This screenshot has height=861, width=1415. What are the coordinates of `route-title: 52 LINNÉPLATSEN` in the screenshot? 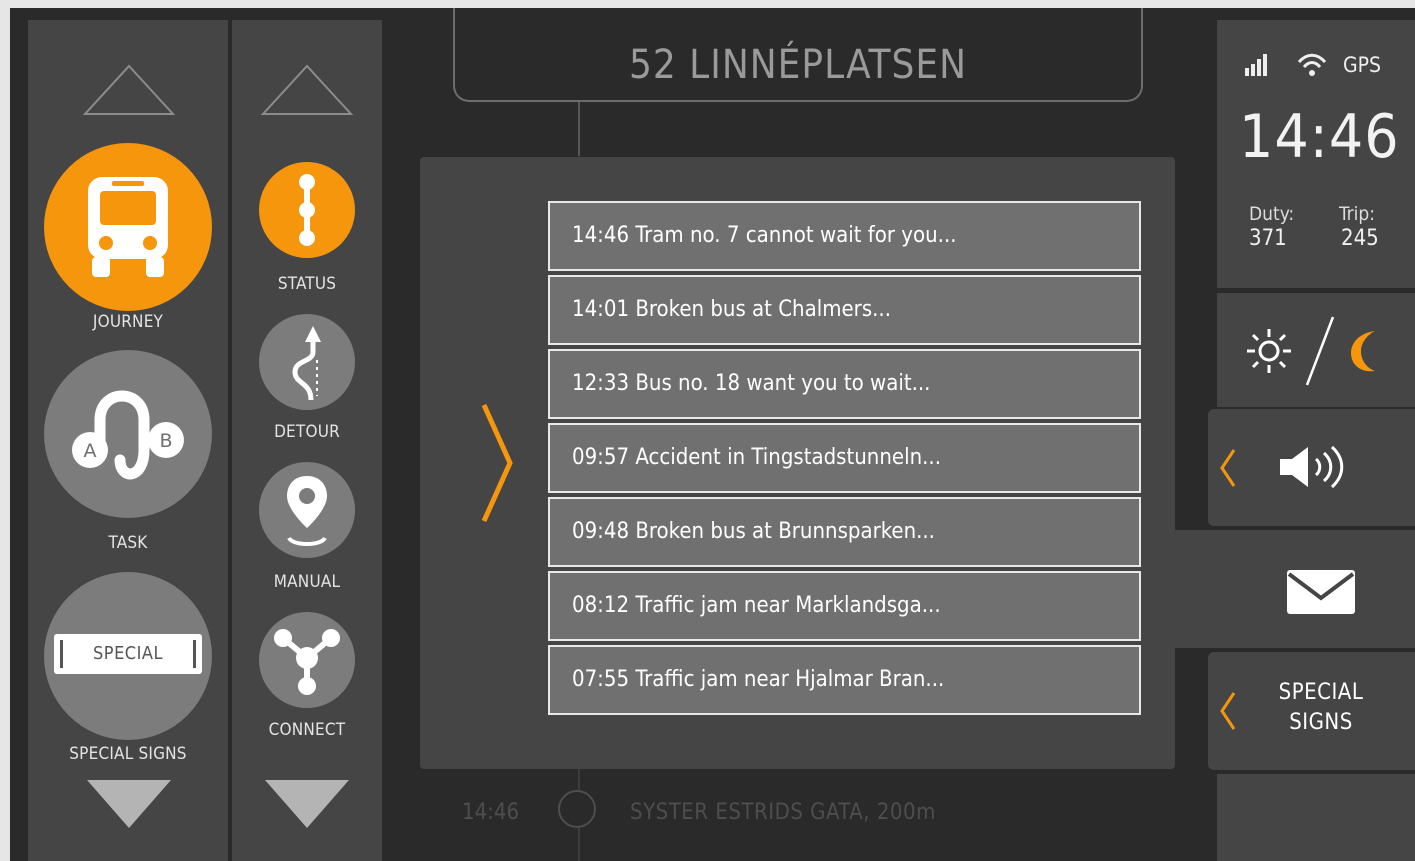 It's located at (798, 65).